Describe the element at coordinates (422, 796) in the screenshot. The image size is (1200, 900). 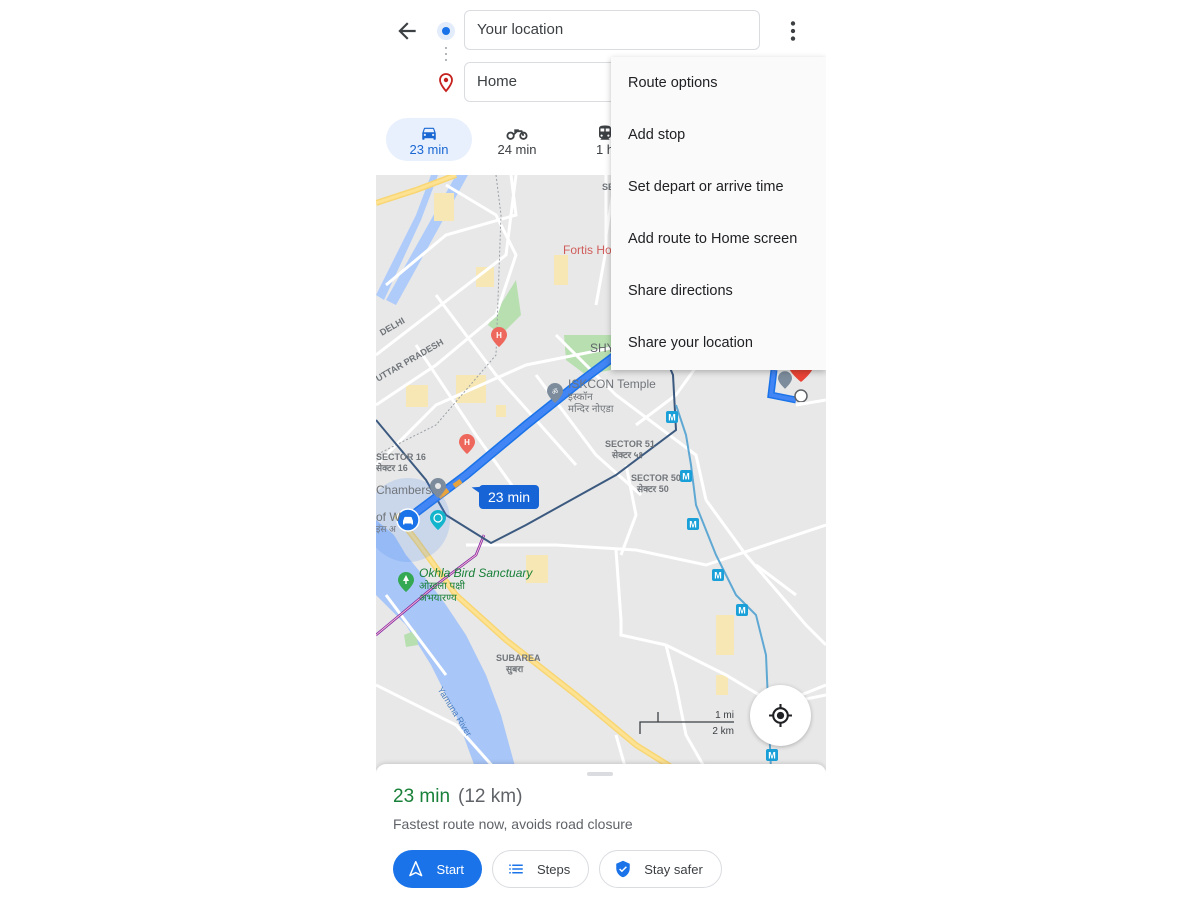
I see `route-duration: 23 min` at that location.